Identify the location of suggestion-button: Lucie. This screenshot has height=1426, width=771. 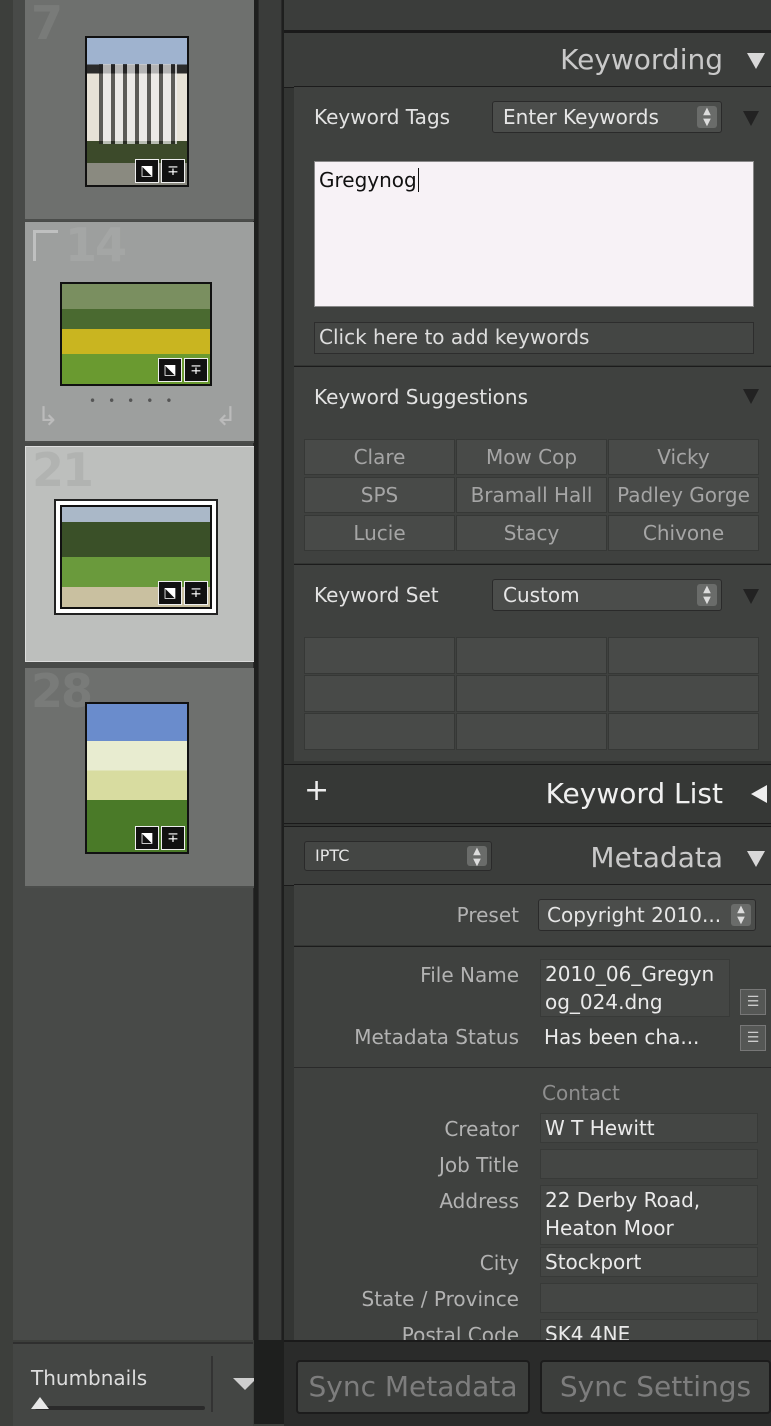
(379, 533).